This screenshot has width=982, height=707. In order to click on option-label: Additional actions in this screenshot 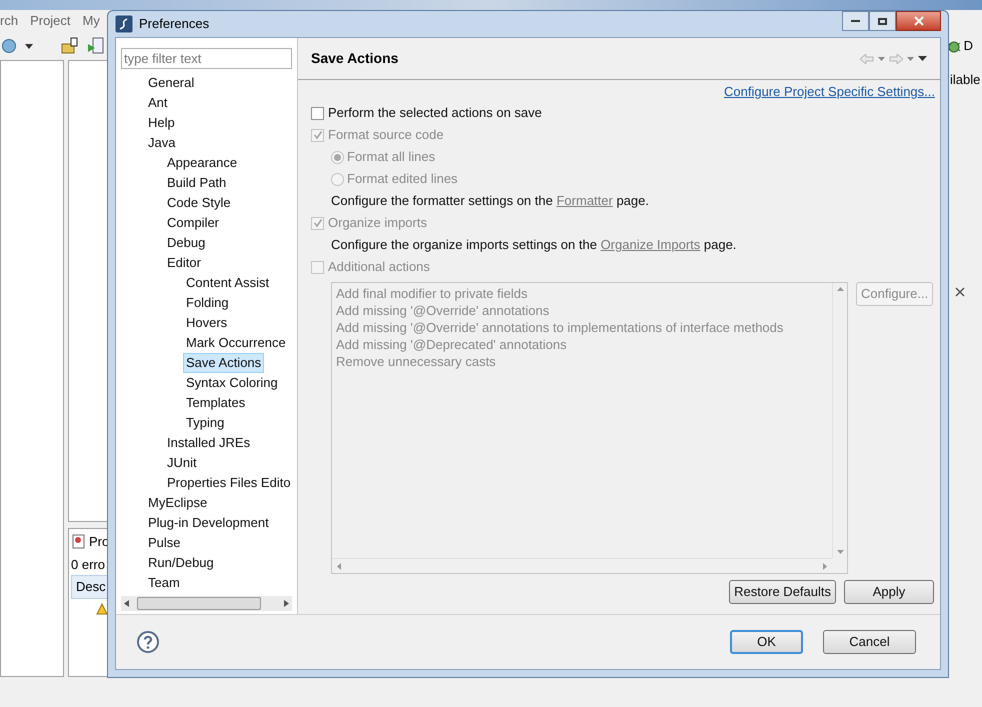, I will do `click(379, 267)`.